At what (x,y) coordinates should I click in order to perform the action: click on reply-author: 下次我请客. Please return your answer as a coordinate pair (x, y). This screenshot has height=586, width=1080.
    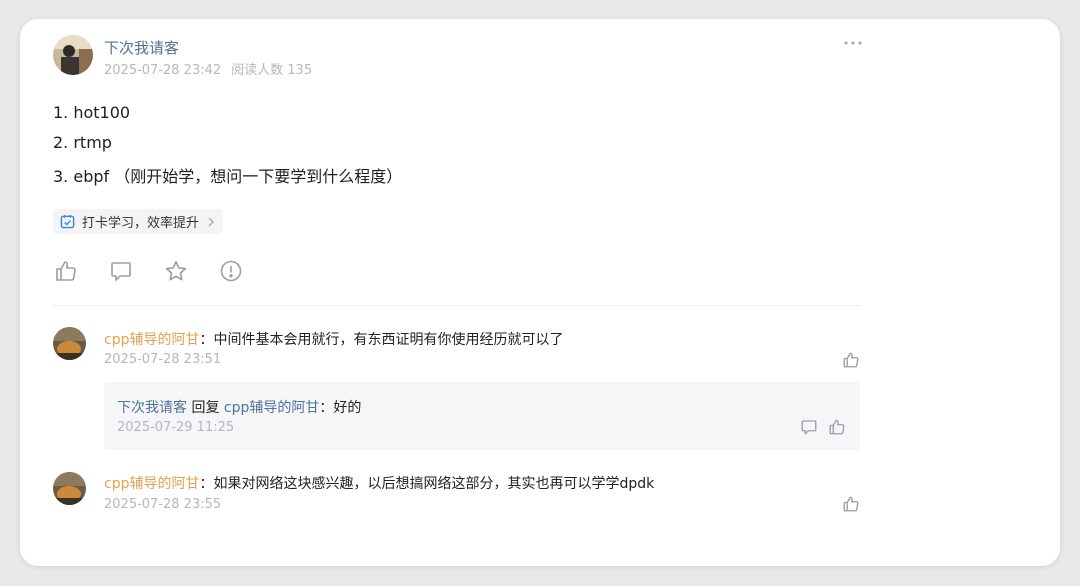
    Looking at the image, I should click on (152, 408).